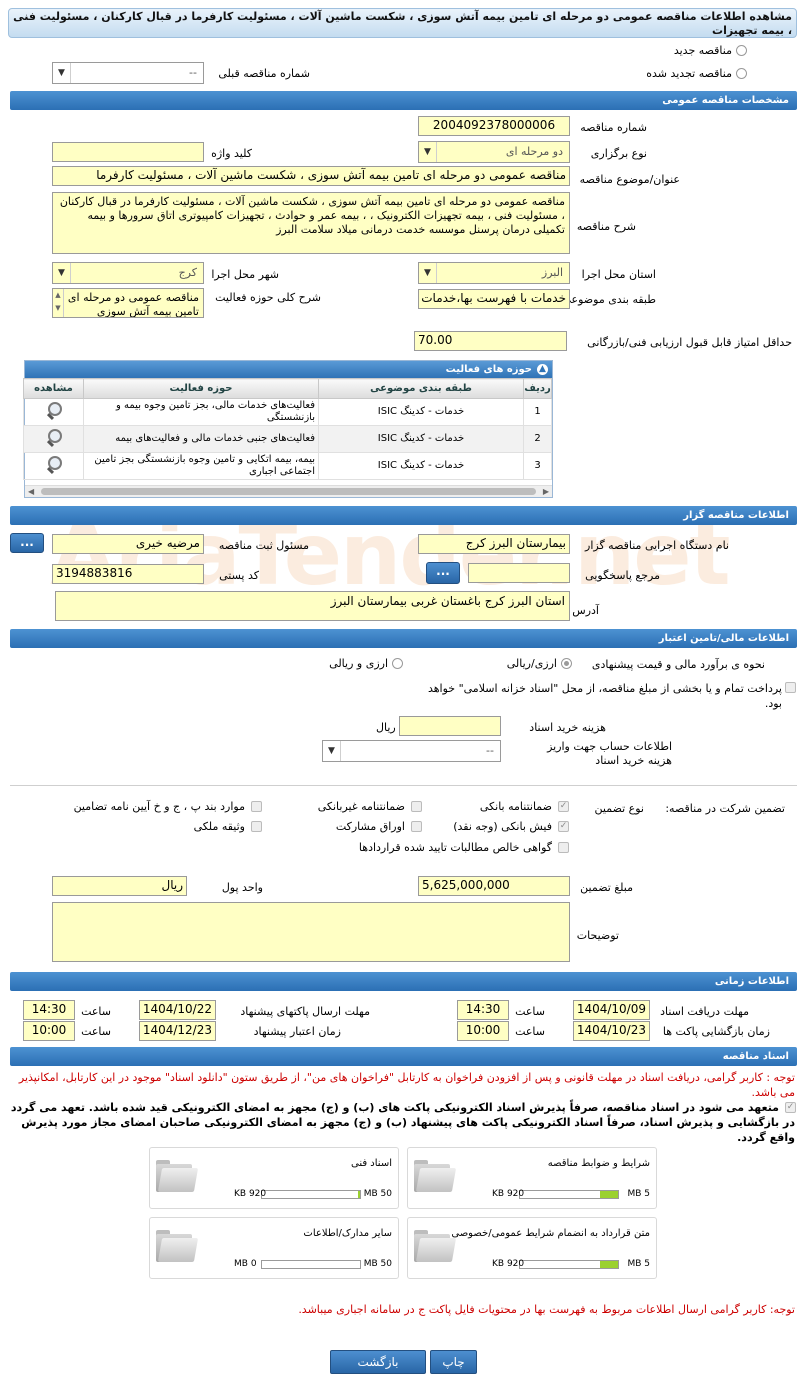 This screenshot has width=797, height=1380. I want to click on submit-deadline-time: 14:30, so click(49, 1010).